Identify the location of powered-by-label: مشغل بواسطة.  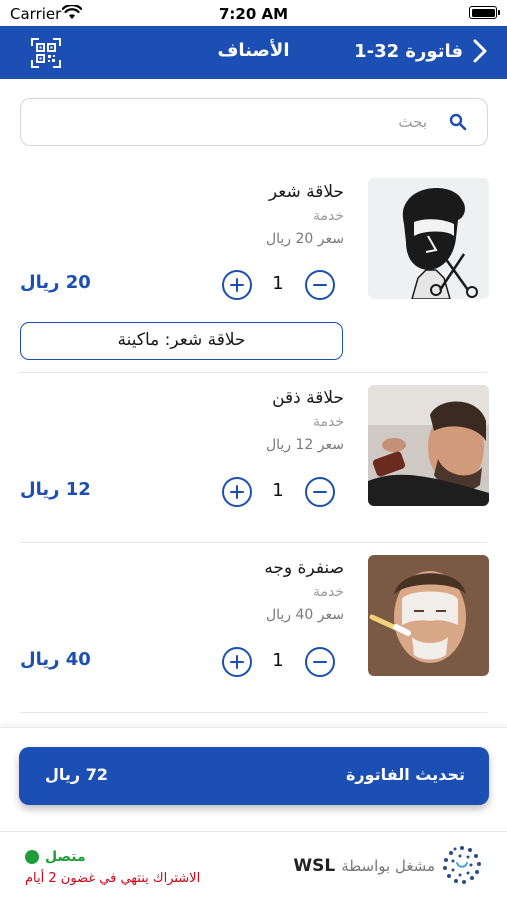
(388, 866).